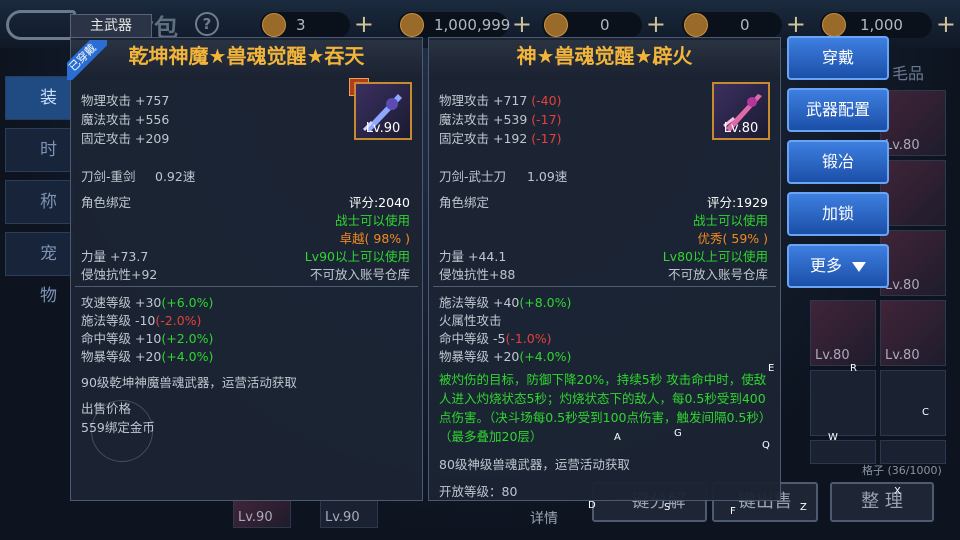 This screenshot has width=960, height=540. I want to click on grade-text: 火属性攻击, so click(470, 320).